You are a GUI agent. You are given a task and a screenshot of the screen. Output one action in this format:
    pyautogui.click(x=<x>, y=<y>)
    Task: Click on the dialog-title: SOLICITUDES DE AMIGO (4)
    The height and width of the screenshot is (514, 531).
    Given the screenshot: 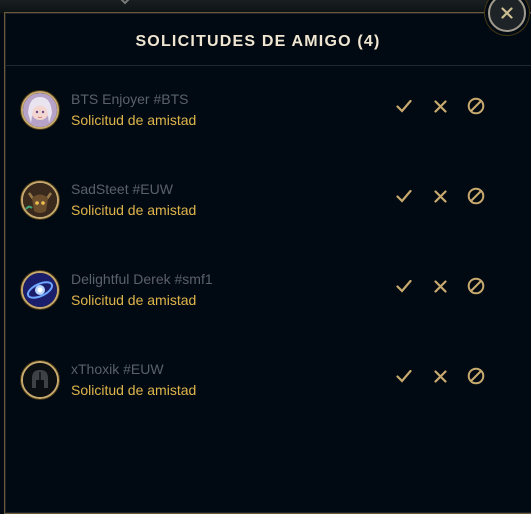 What is the action you would take?
    pyautogui.click(x=258, y=41)
    